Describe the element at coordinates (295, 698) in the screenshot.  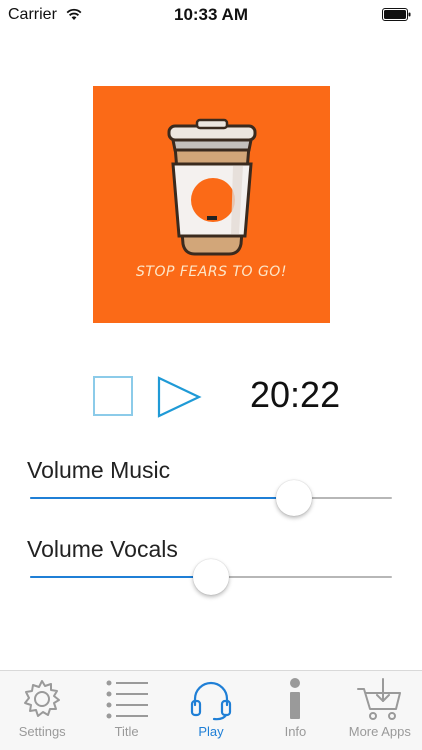
I see `info-icon` at that location.